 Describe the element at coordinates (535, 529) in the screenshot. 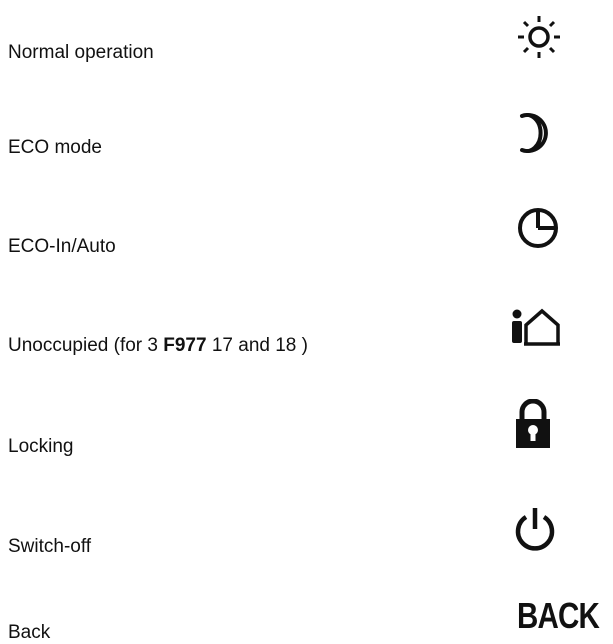

I see `power-icon` at that location.